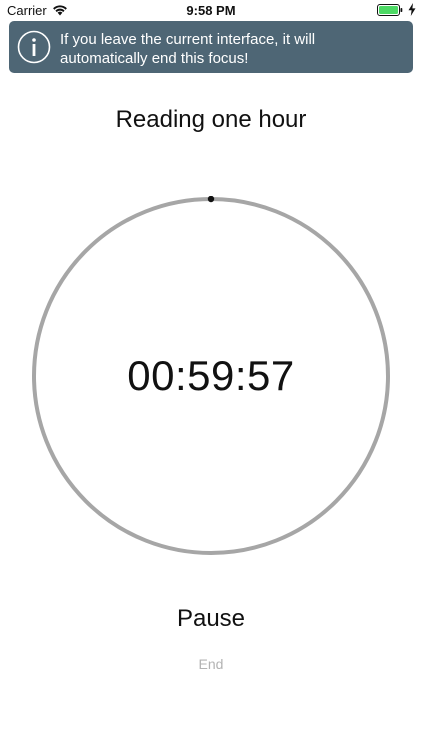 This screenshot has height=750, width=422. What do you see at coordinates (211, 664) in the screenshot?
I see `end-button: End` at bounding box center [211, 664].